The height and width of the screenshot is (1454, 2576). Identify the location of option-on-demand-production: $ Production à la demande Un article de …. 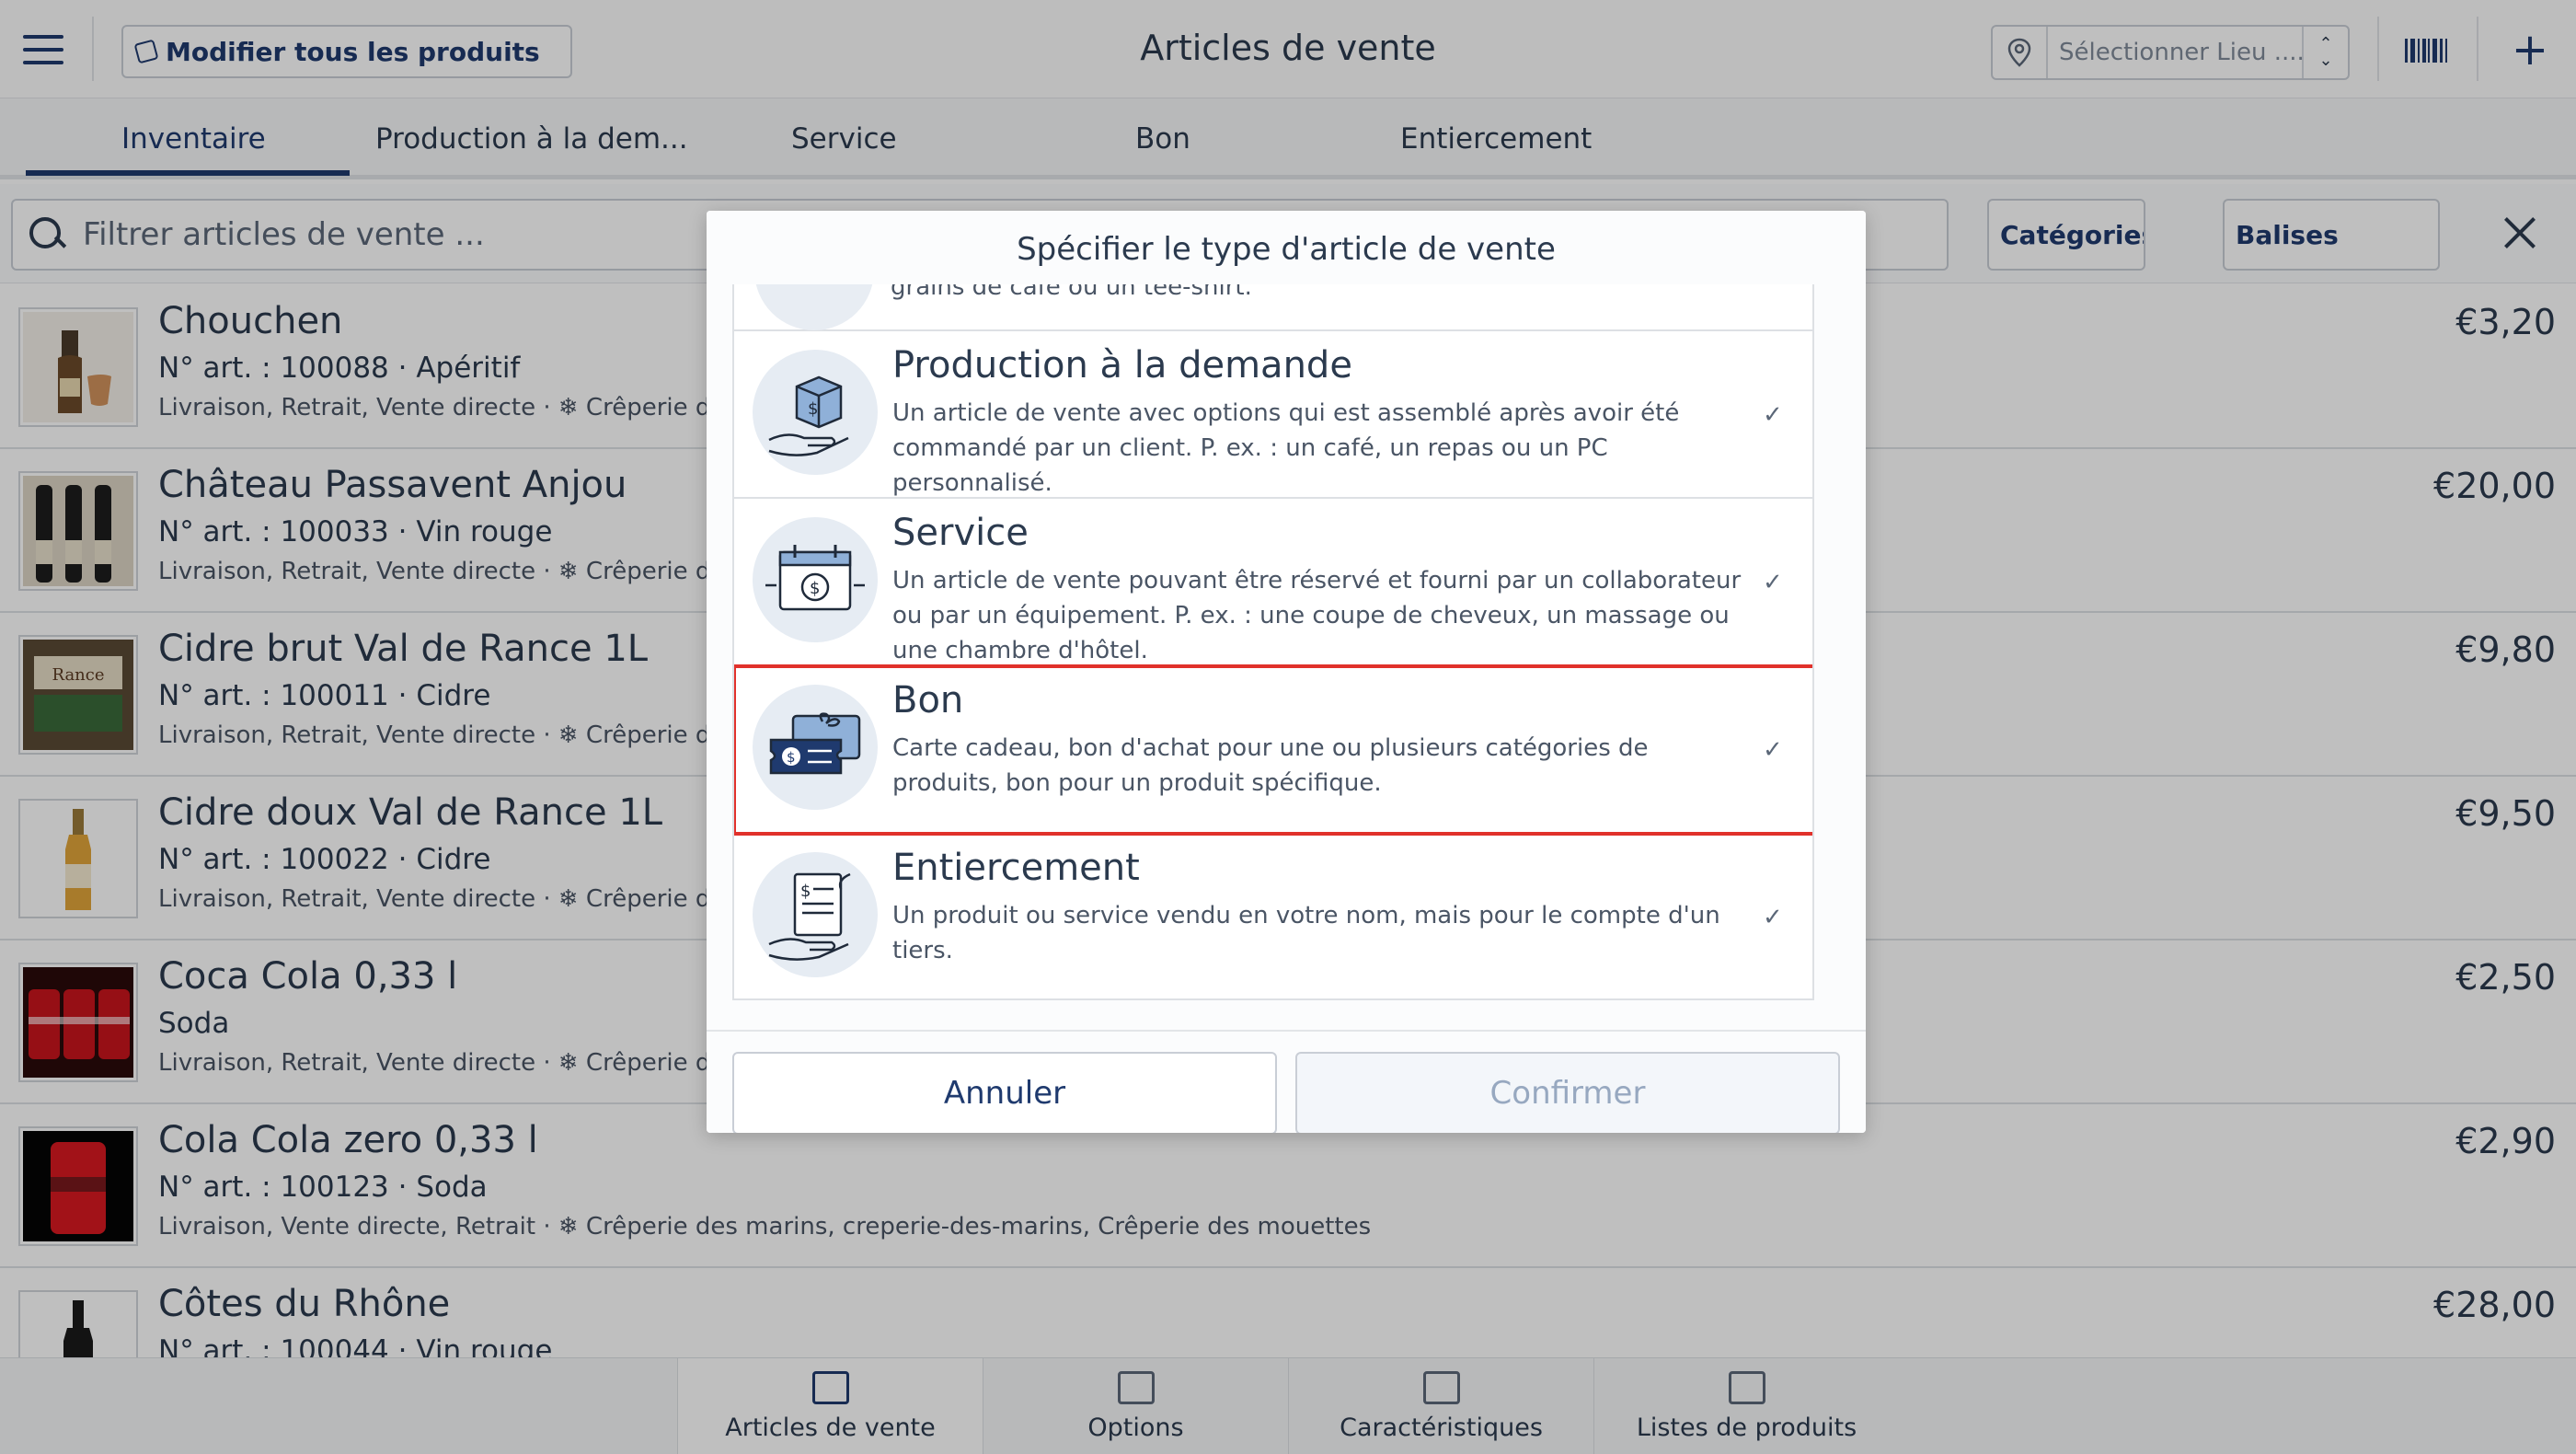
(1273, 415).